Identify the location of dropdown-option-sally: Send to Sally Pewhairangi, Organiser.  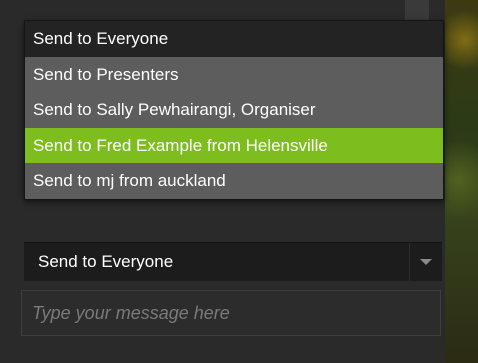
(234, 110).